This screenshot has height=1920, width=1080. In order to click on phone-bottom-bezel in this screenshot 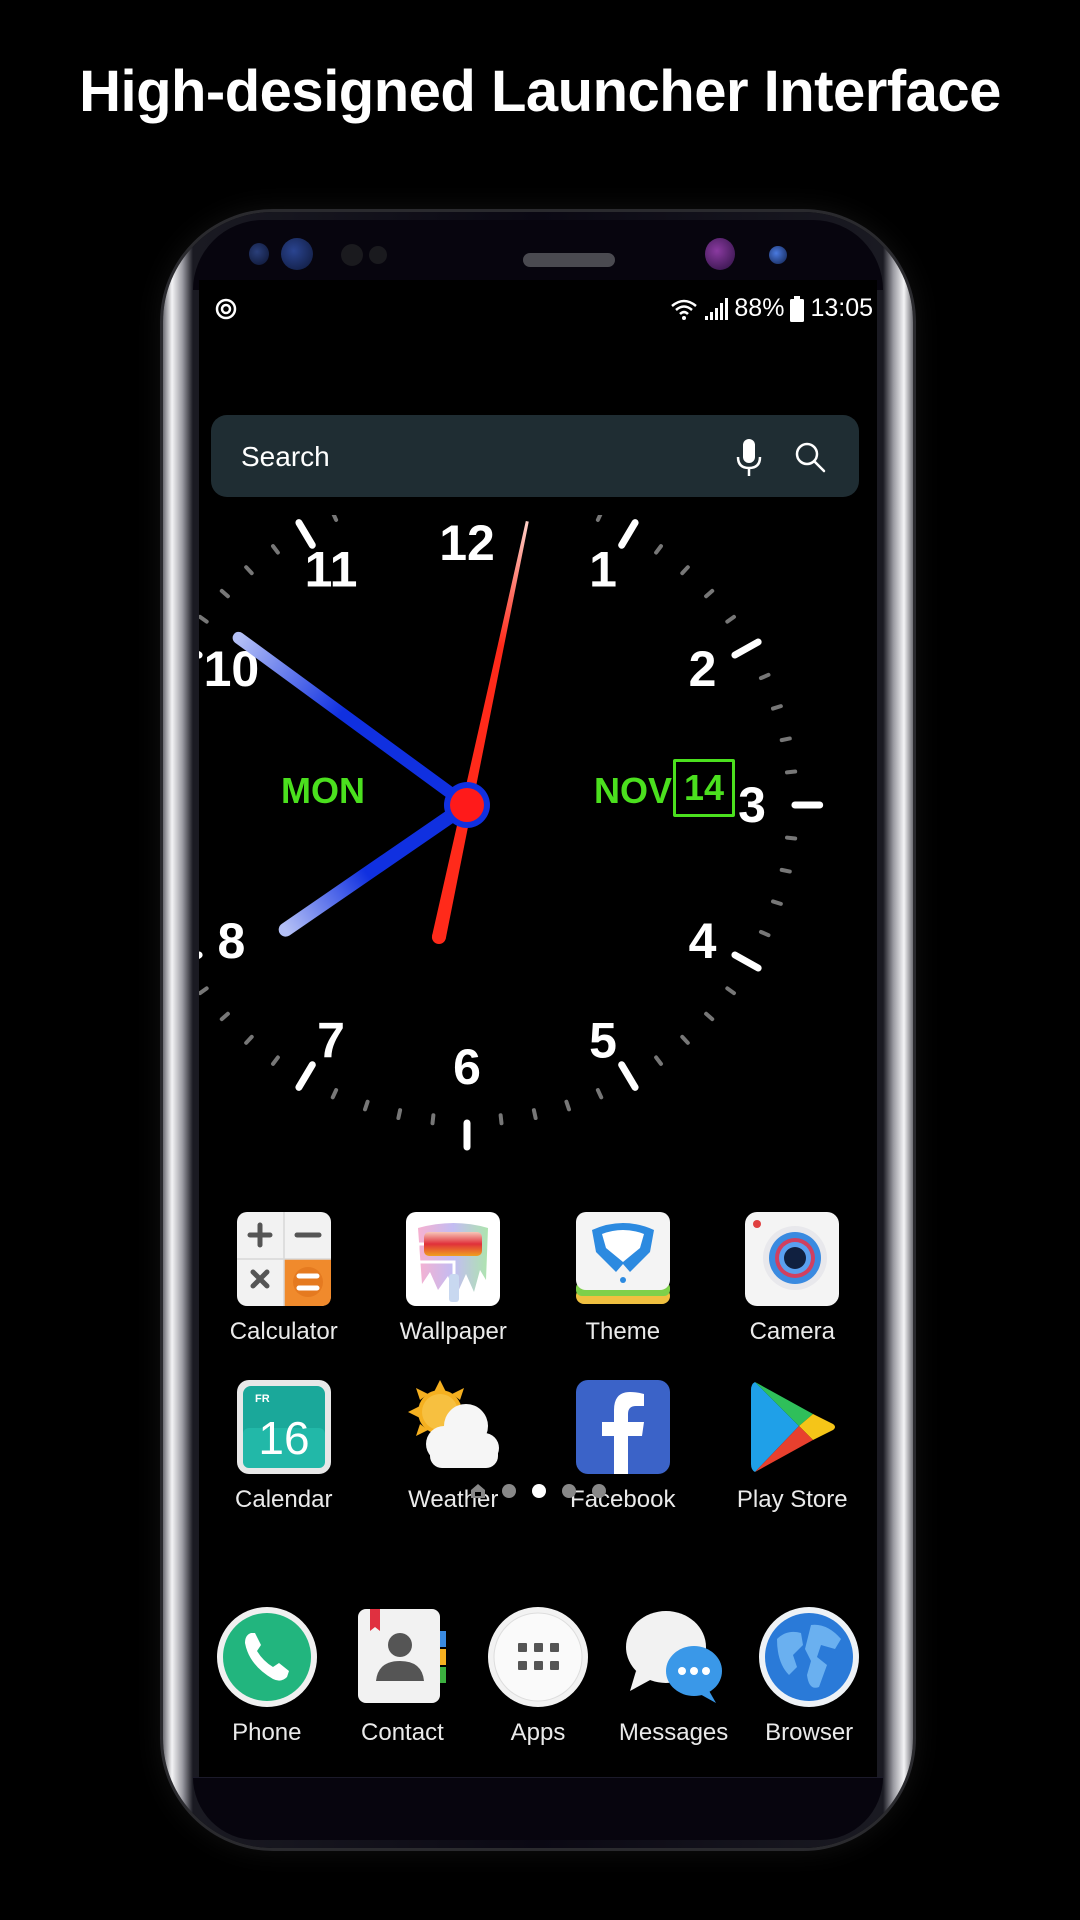, I will do `click(538, 1808)`.